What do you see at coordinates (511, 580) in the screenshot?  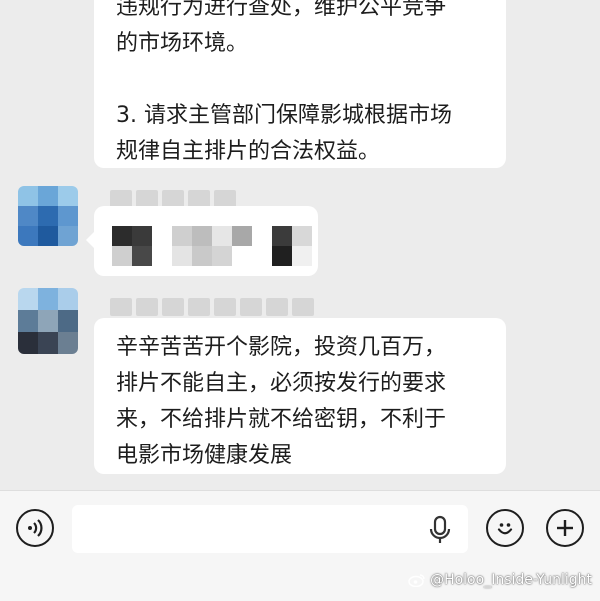 I see `watermark-text: @Holoo_Inside-Yunlight` at bounding box center [511, 580].